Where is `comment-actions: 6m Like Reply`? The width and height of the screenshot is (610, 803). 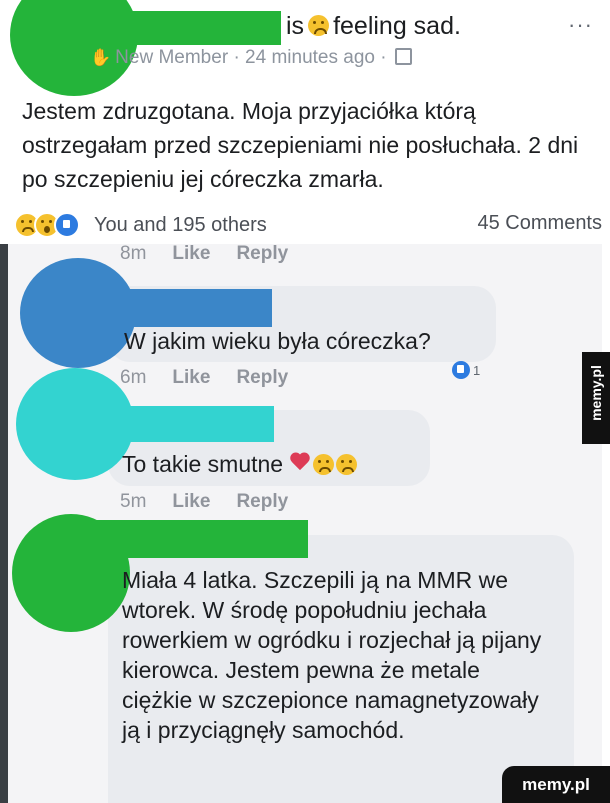 comment-actions: 6m Like Reply is located at coordinates (204, 378).